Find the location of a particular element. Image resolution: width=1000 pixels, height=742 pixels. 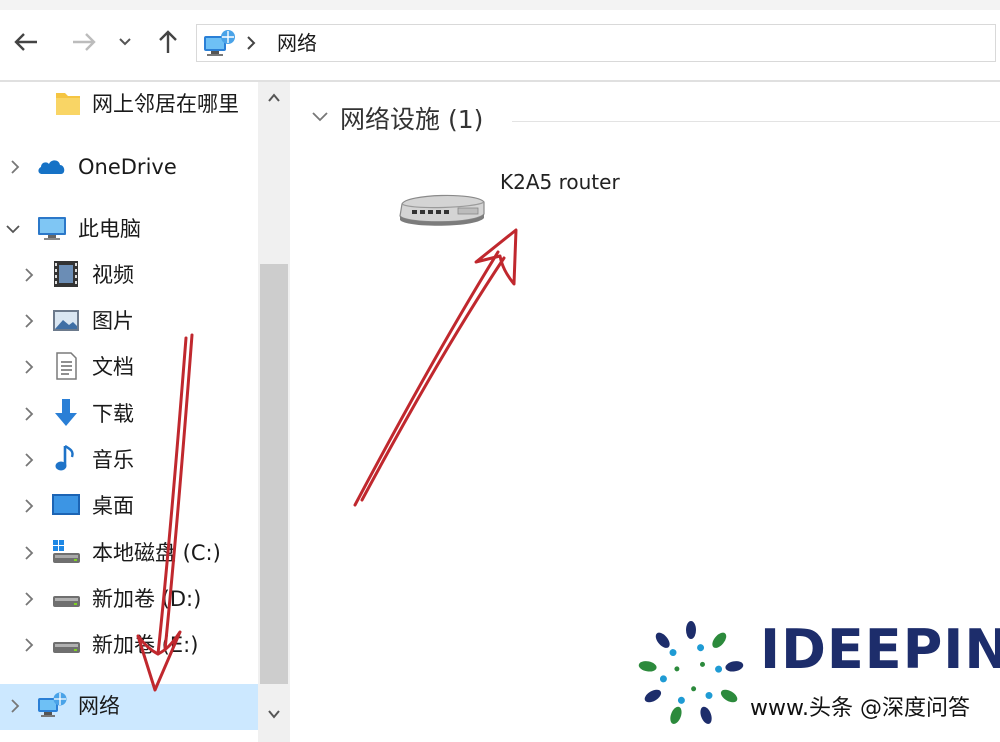

sidebar-item-drive-c: 本地磁盘 (C:) is located at coordinates (129, 553).